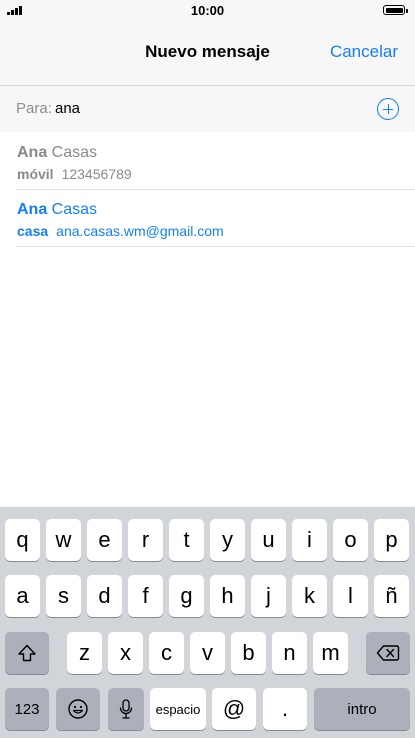 The image size is (415, 738). Describe the element at coordinates (145, 540) in the screenshot. I see `key: r` at that location.